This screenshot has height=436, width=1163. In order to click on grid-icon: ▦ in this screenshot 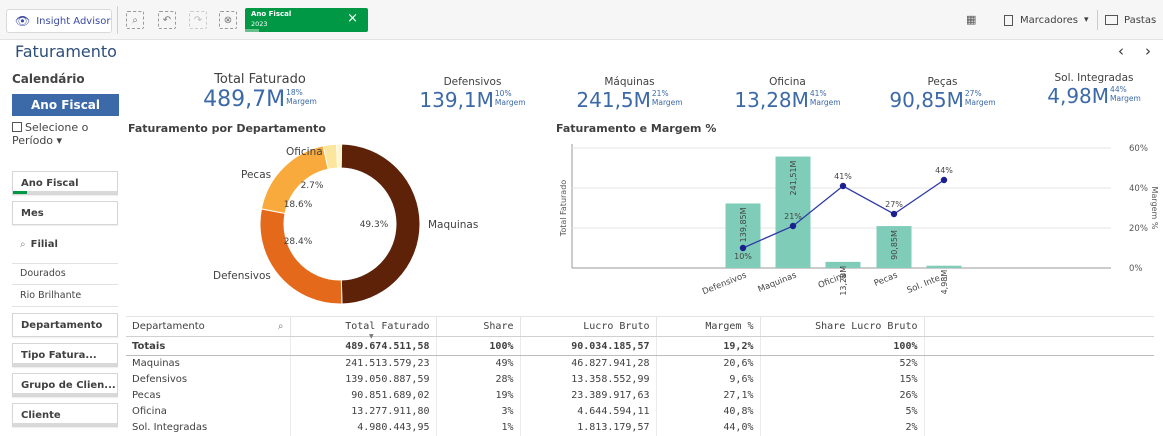, I will do `click(971, 19)`.